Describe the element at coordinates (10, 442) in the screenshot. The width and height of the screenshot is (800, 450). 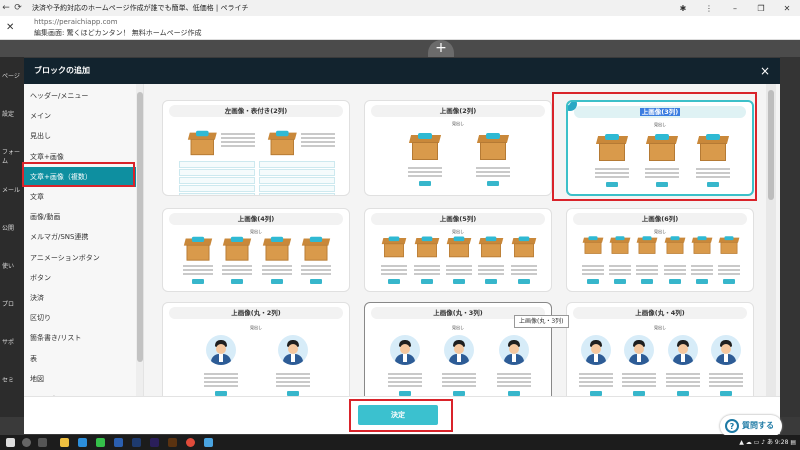
I see `start-icon` at that location.